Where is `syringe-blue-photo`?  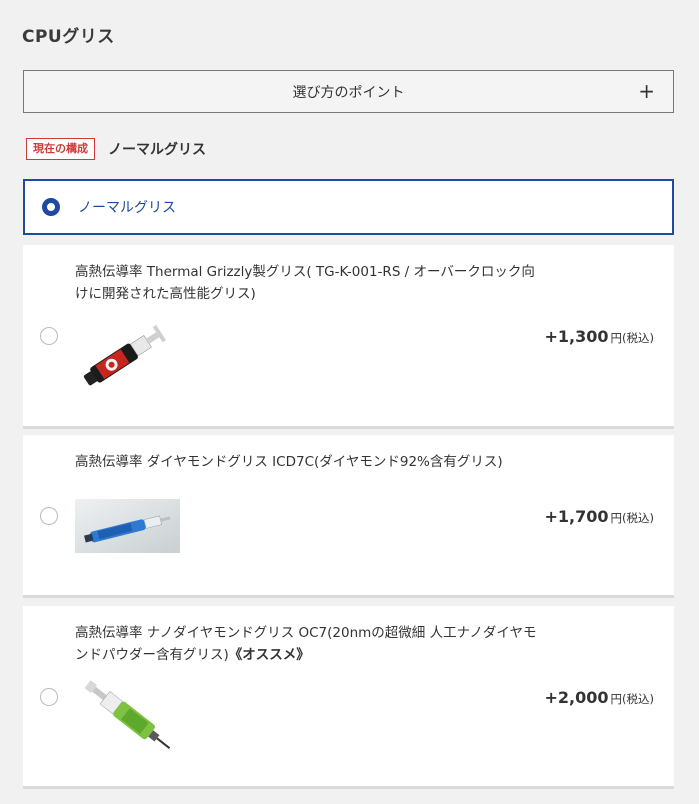
syringe-blue-photo is located at coordinates (127, 526).